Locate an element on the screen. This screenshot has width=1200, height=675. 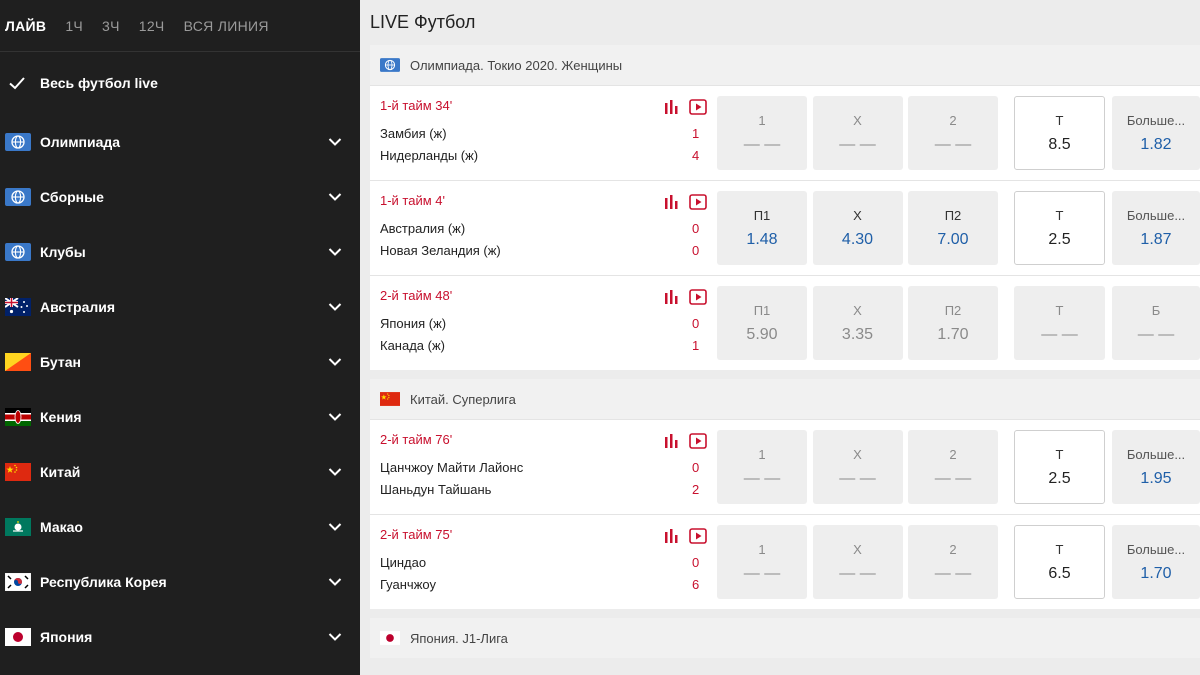
match-info: 2-й тайм 75' Циндао Гуанчжоу 0 6 is located at coordinates (538, 562).